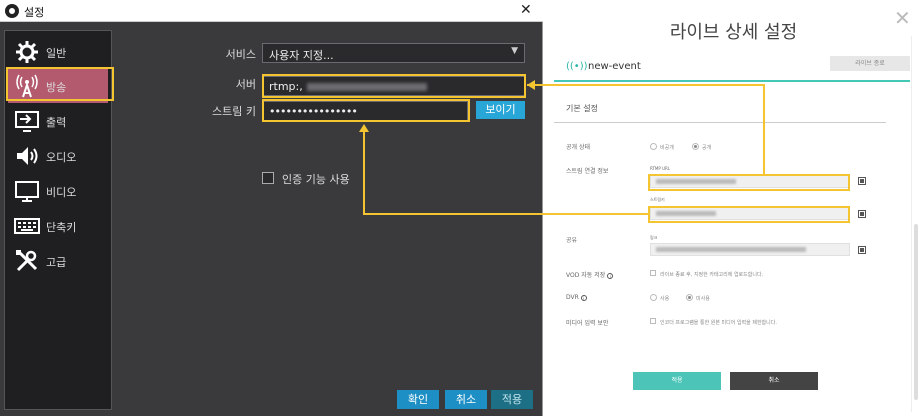 The width and height of the screenshot is (923, 416). I want to click on media-security-checkbox, so click(653, 321).